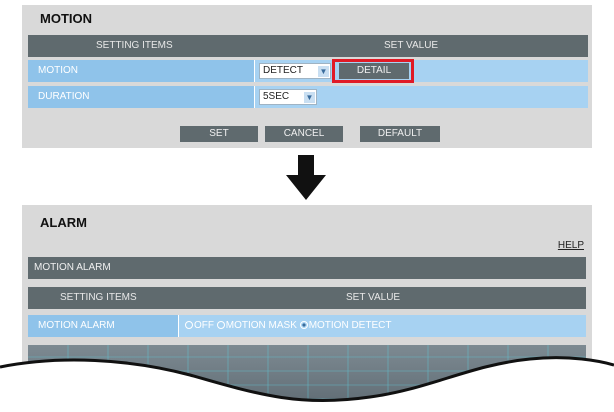 The width and height of the screenshot is (614, 412). What do you see at coordinates (304, 134) in the screenshot?
I see `cancel-button: CANCEL` at bounding box center [304, 134].